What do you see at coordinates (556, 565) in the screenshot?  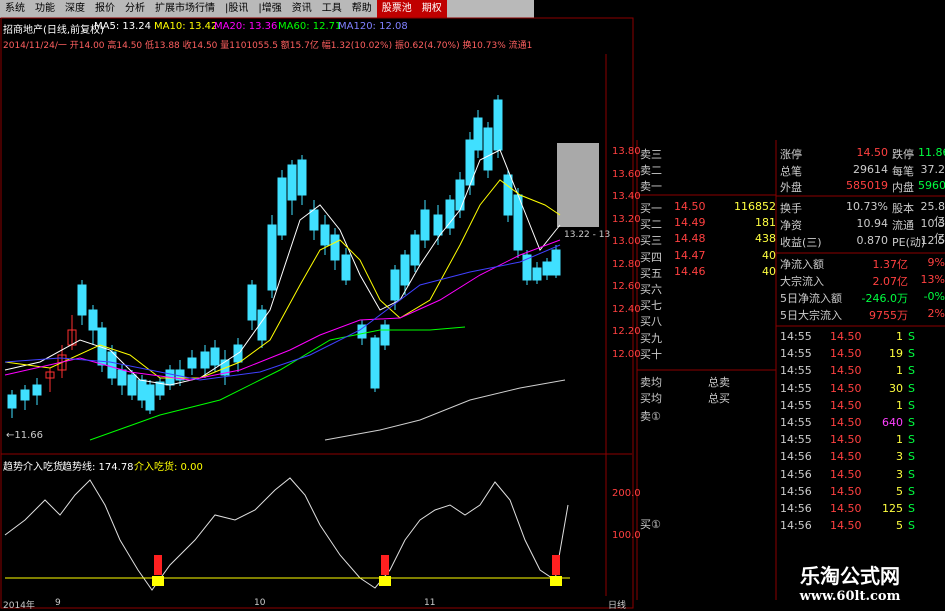 I see `buy-signal-bar` at bounding box center [556, 565].